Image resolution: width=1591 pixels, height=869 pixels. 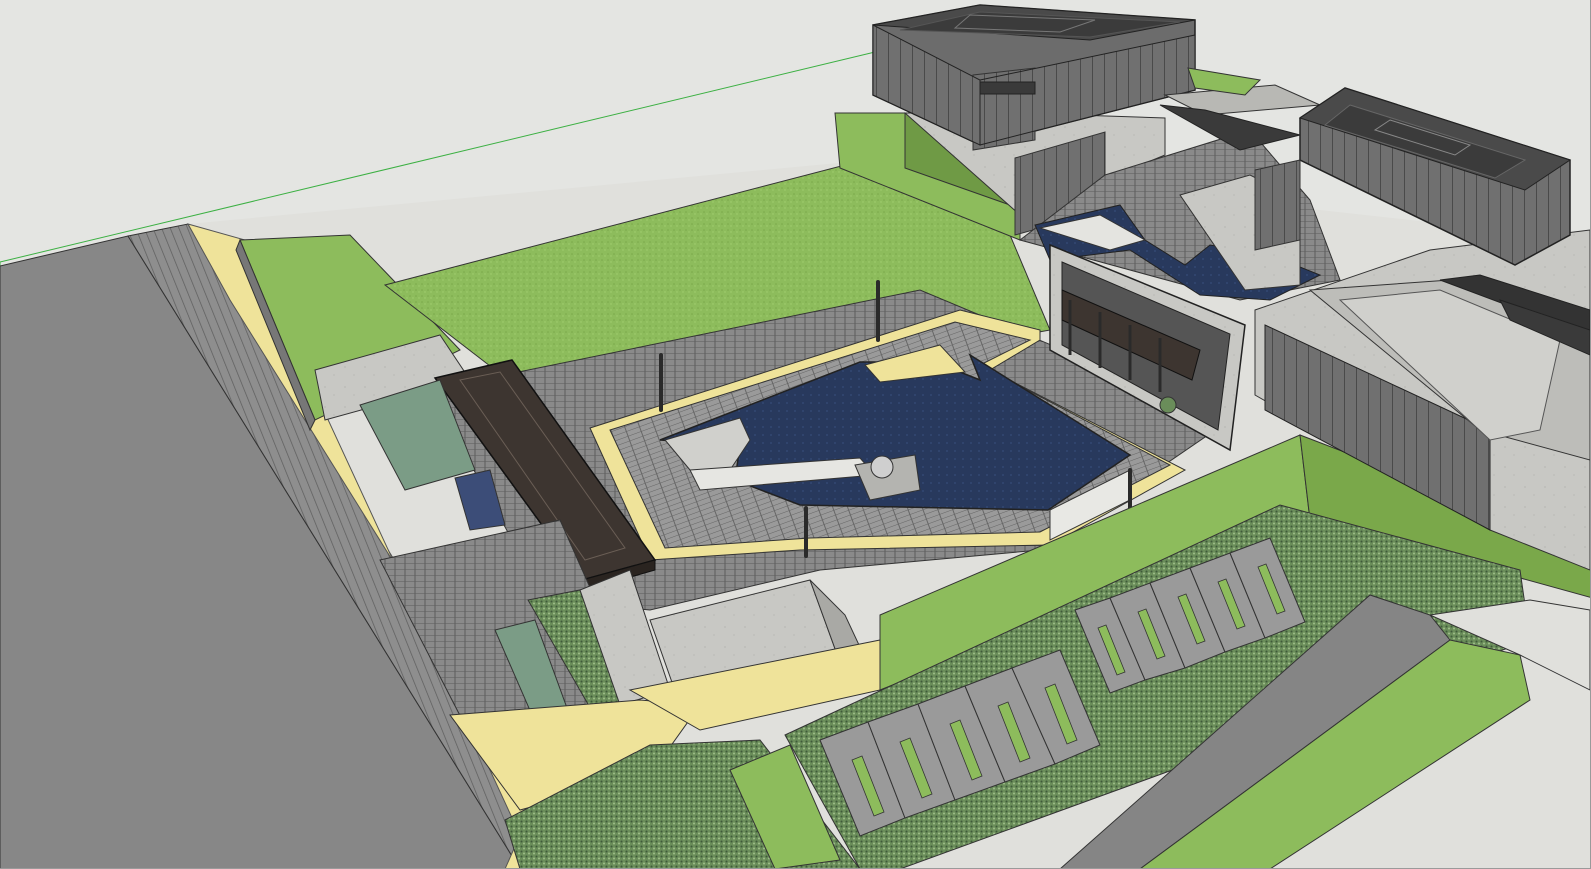 I want to click on building-sign, so click(x=1007, y=88).